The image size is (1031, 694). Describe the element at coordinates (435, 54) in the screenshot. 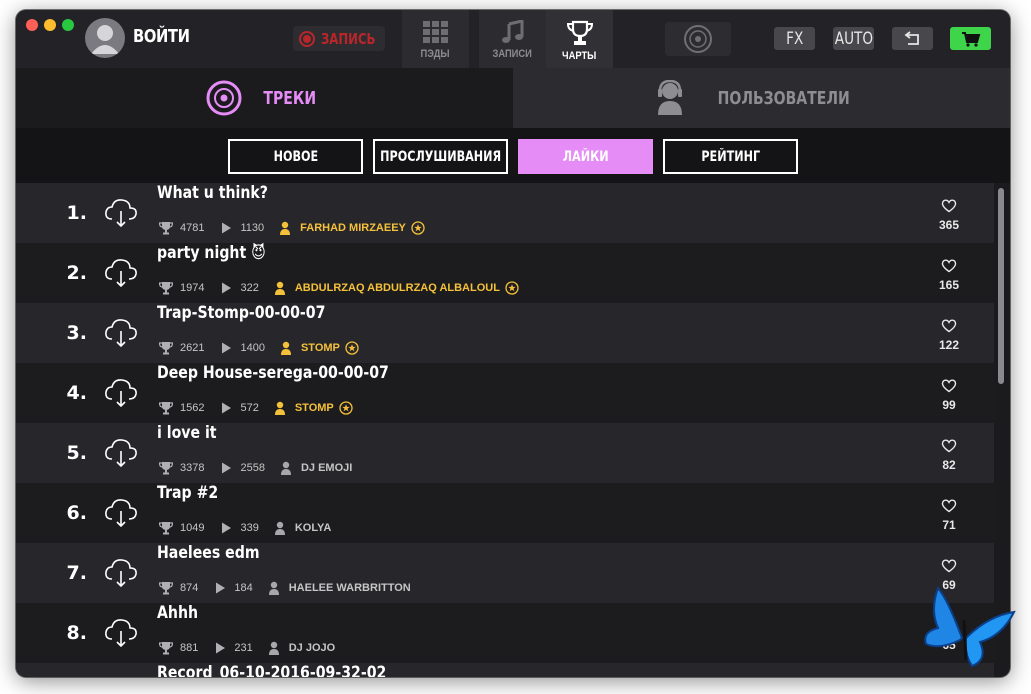

I see `nav-tab-pads-label: ПЭДЫ` at that location.